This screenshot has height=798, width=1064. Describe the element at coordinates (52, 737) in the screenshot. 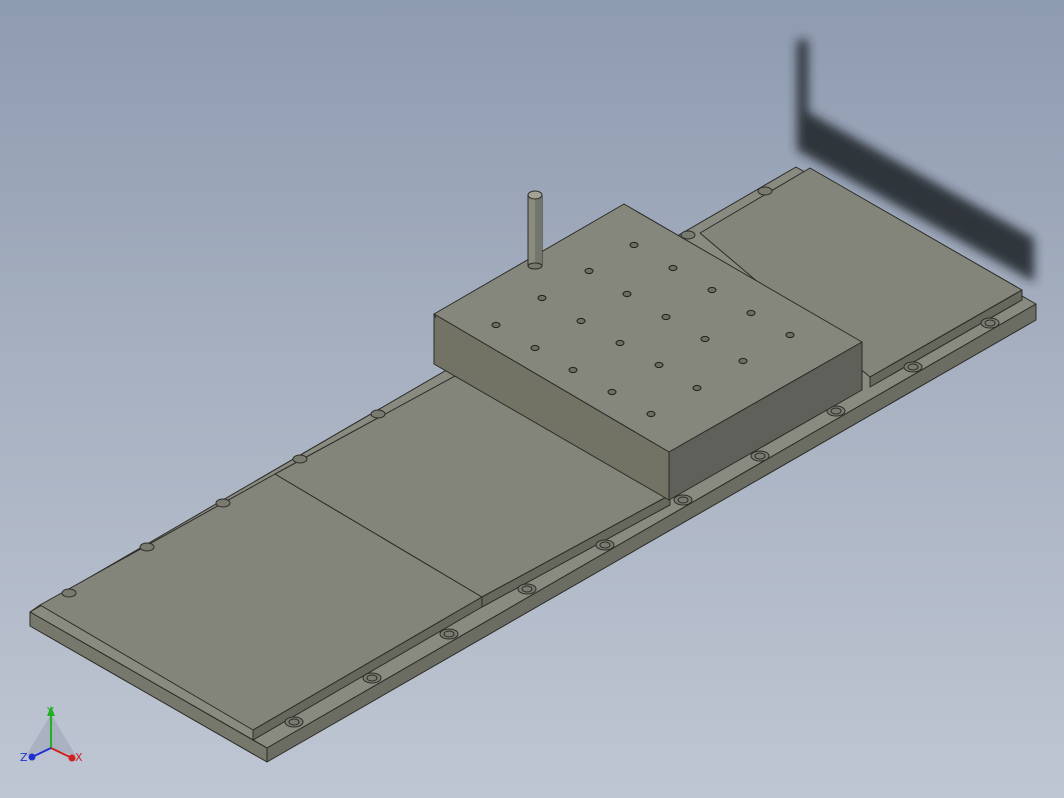

I see `view-orientation-triad: Y X Z` at that location.